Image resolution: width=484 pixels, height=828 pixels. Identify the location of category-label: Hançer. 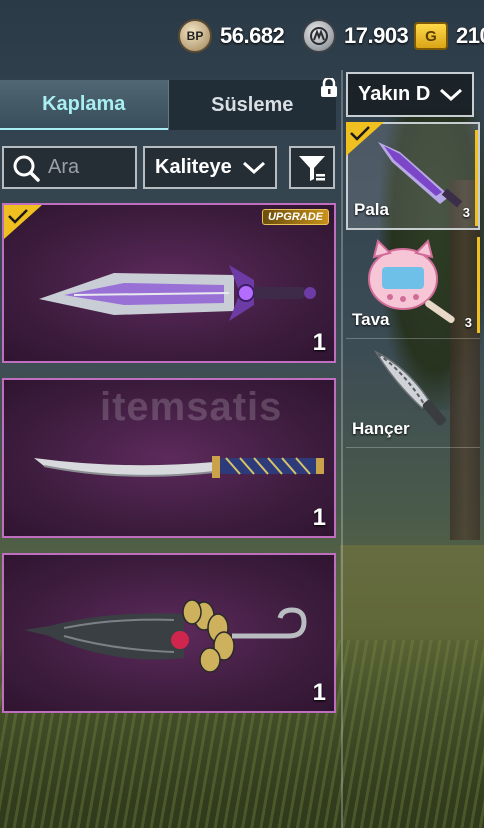
(381, 428).